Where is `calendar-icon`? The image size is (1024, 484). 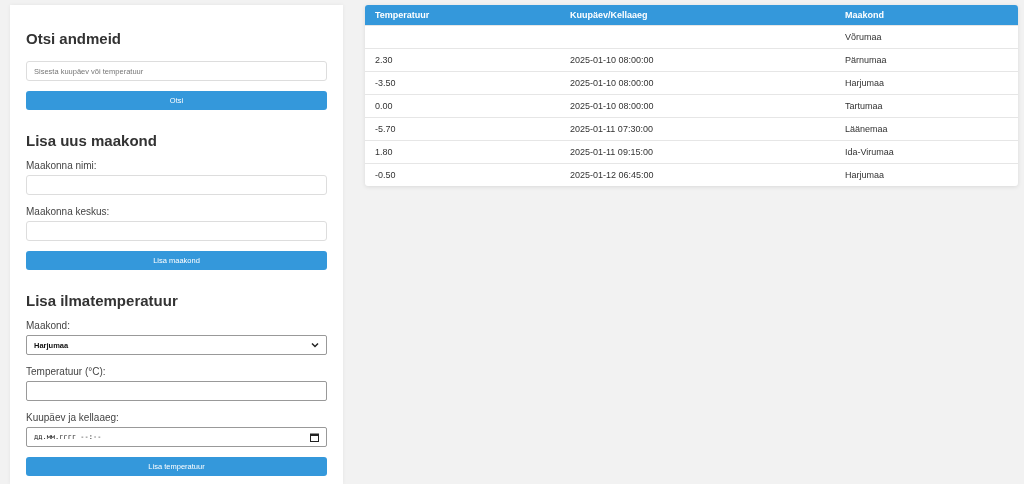
calendar-icon is located at coordinates (314, 437).